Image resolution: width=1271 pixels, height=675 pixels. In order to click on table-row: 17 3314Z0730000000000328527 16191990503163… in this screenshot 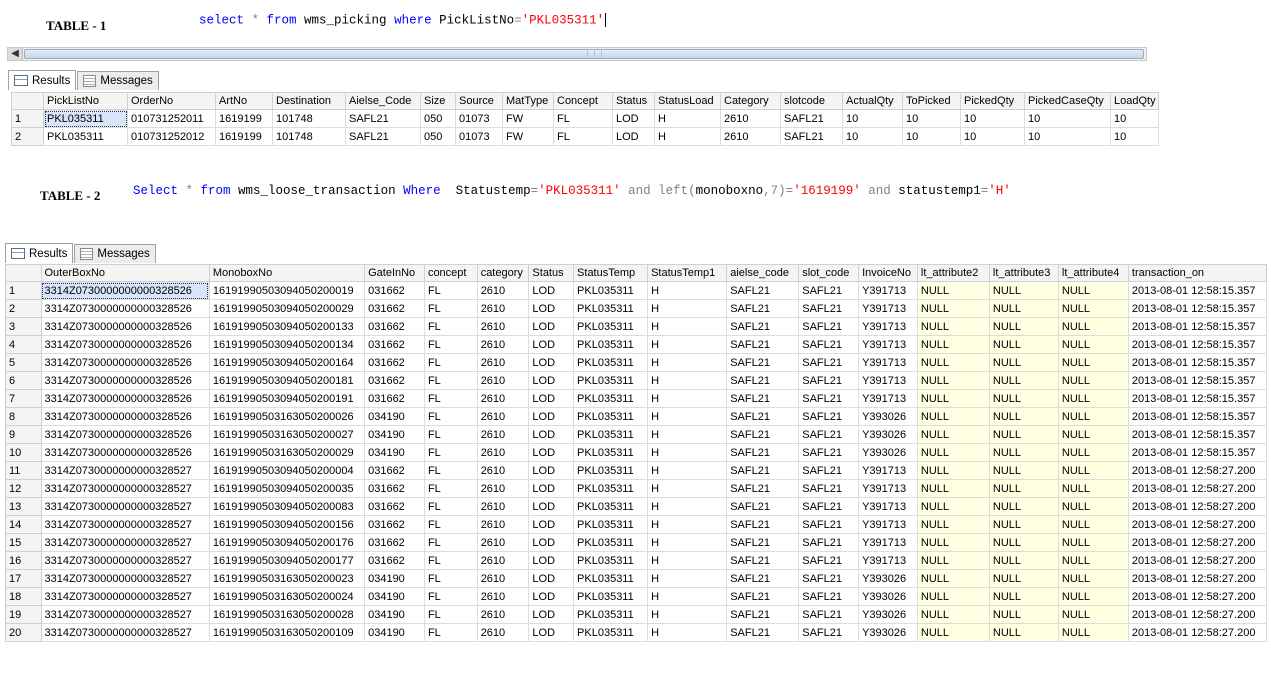, I will do `click(636, 578)`.